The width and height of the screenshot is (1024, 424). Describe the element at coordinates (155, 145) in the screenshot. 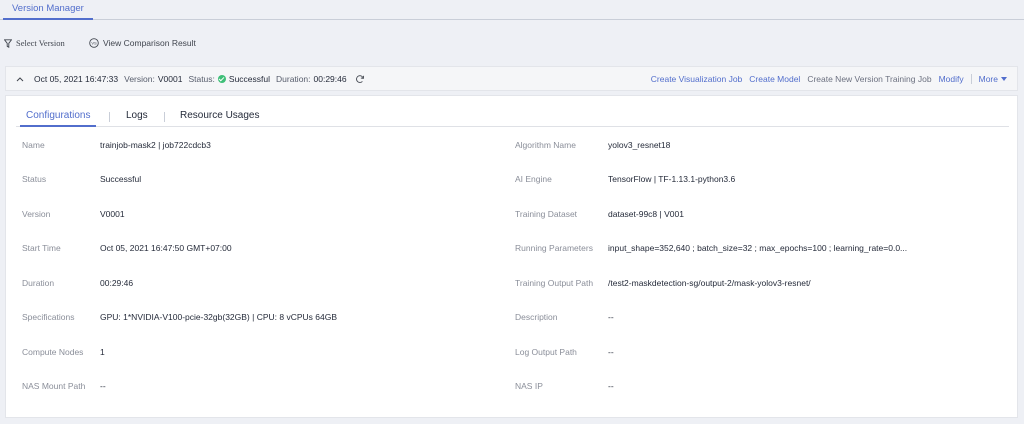

I see `detail-value: trainjob-mask2 | job722cdcb3` at that location.